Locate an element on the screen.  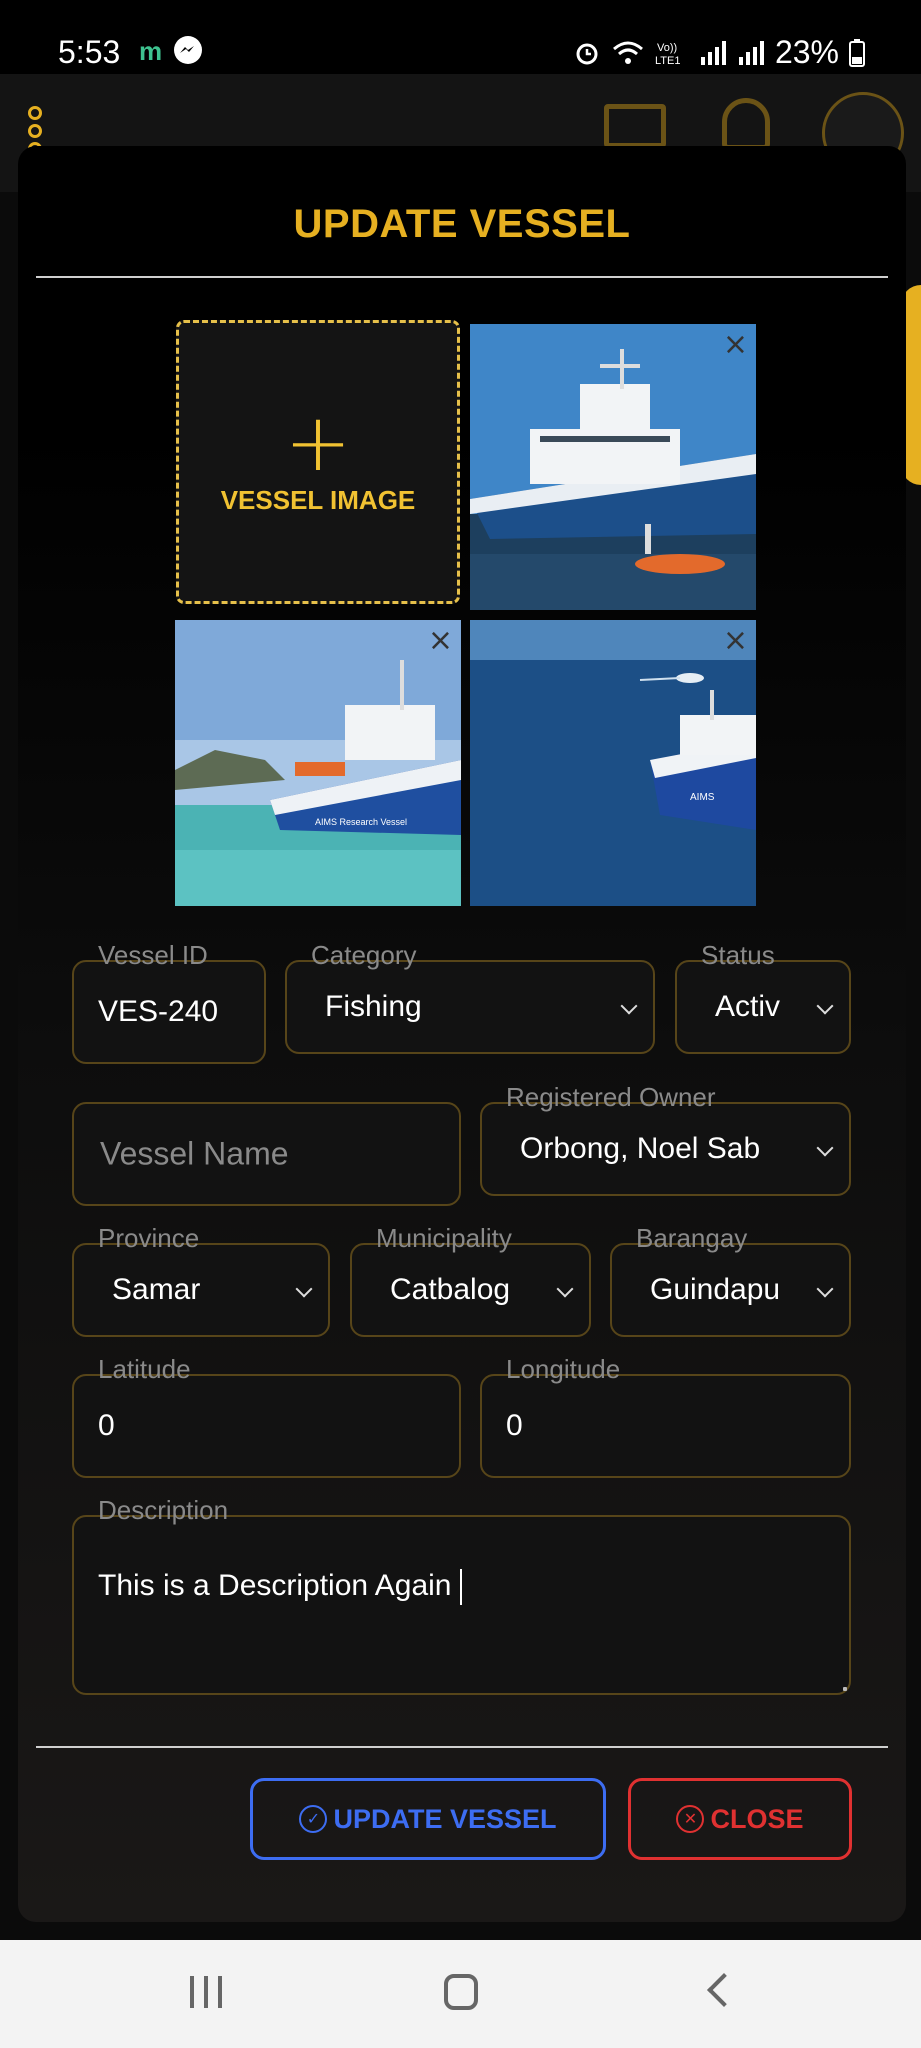
back-icon is located at coordinates (724, 1990).